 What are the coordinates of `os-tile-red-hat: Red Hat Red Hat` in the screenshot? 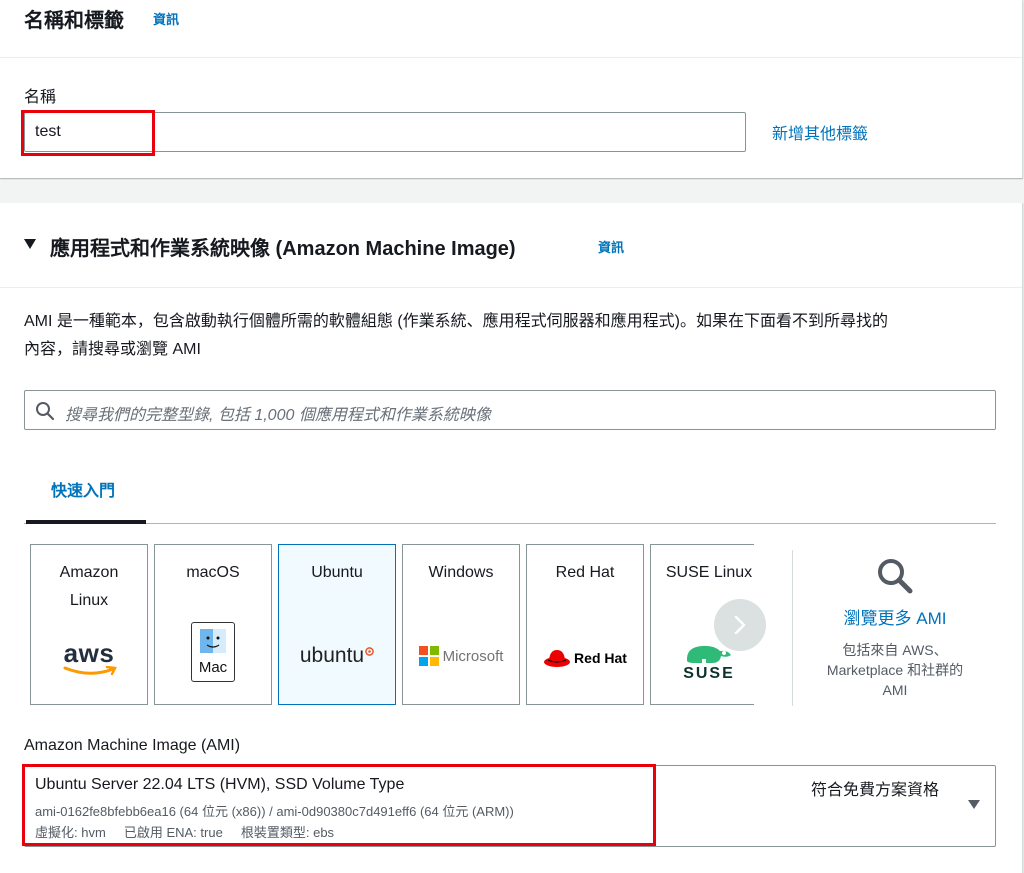 It's located at (585, 624).